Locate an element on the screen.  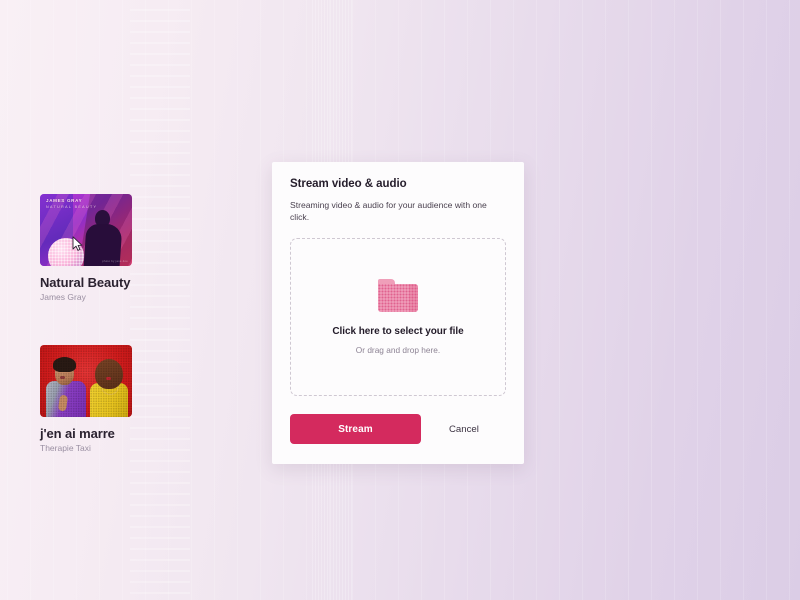
track-artist: James Gray is located at coordinates (63, 297).